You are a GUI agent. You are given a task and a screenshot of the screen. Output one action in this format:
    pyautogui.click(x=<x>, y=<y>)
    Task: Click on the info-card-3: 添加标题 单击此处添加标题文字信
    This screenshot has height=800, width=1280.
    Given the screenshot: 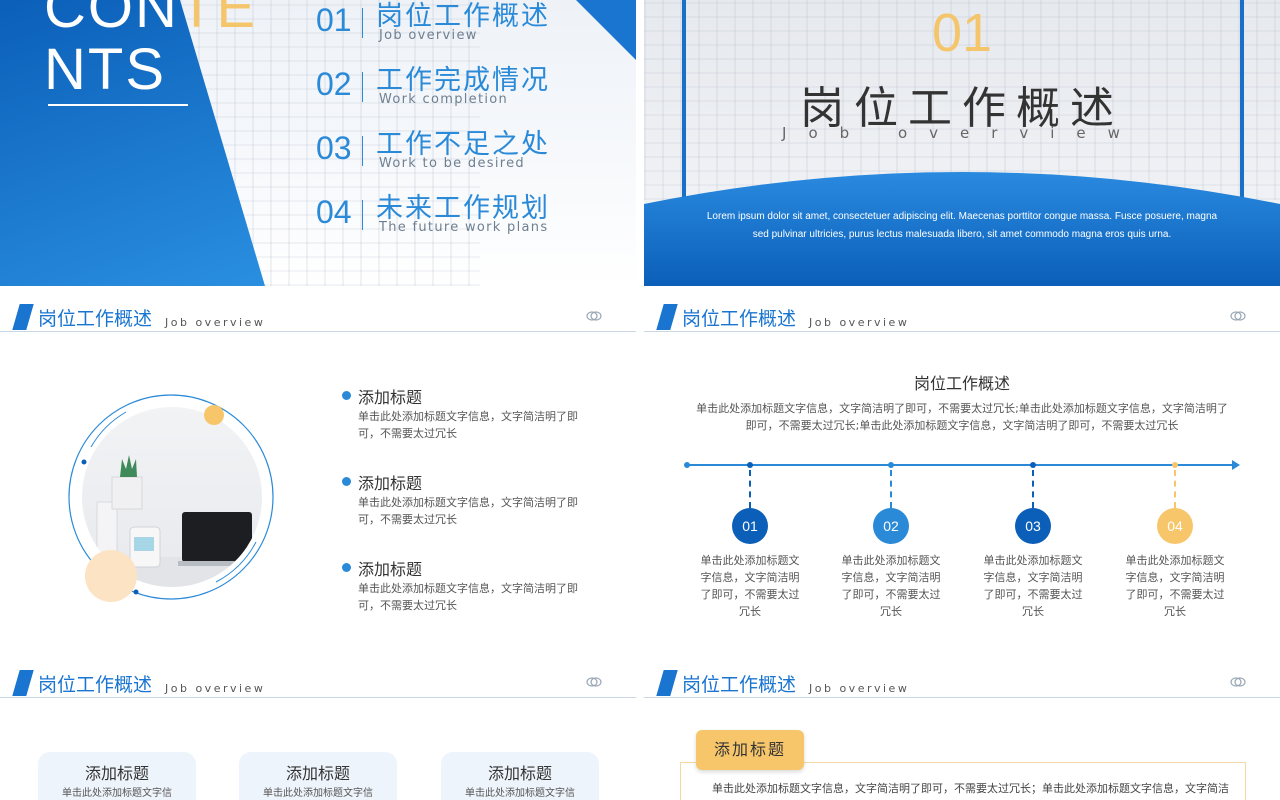 What is the action you would take?
    pyautogui.click(x=520, y=776)
    